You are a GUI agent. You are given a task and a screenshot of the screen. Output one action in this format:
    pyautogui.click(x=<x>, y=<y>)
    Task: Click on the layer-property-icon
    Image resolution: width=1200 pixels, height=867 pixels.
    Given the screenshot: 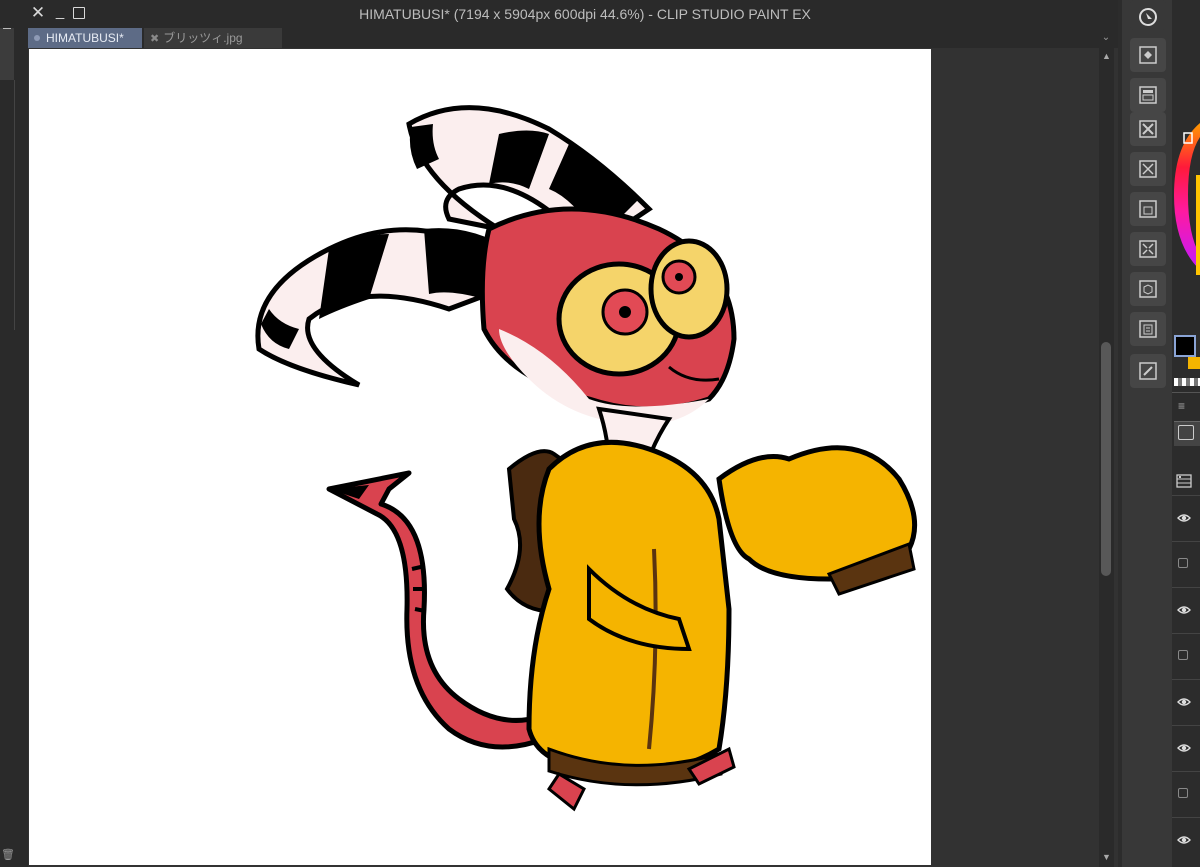 What is the action you would take?
    pyautogui.click(x=1148, y=55)
    